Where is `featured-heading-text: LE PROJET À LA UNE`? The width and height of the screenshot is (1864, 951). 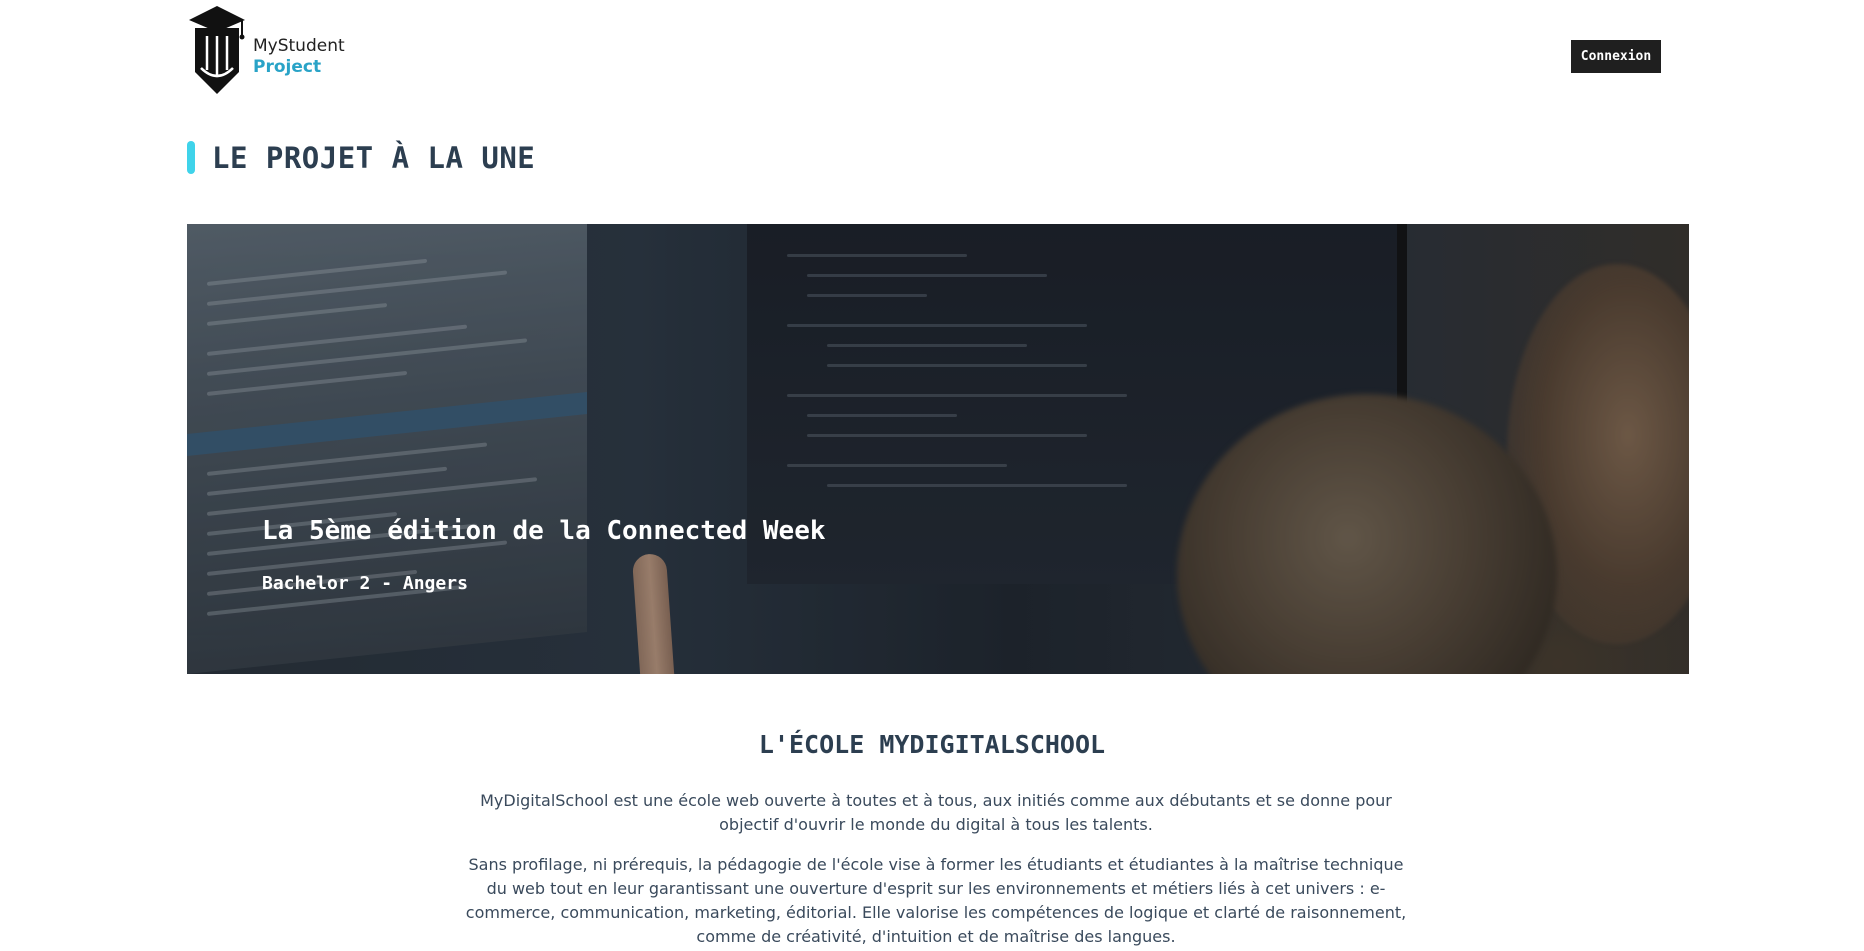 featured-heading-text: LE PROJET À LA UNE is located at coordinates (374, 157).